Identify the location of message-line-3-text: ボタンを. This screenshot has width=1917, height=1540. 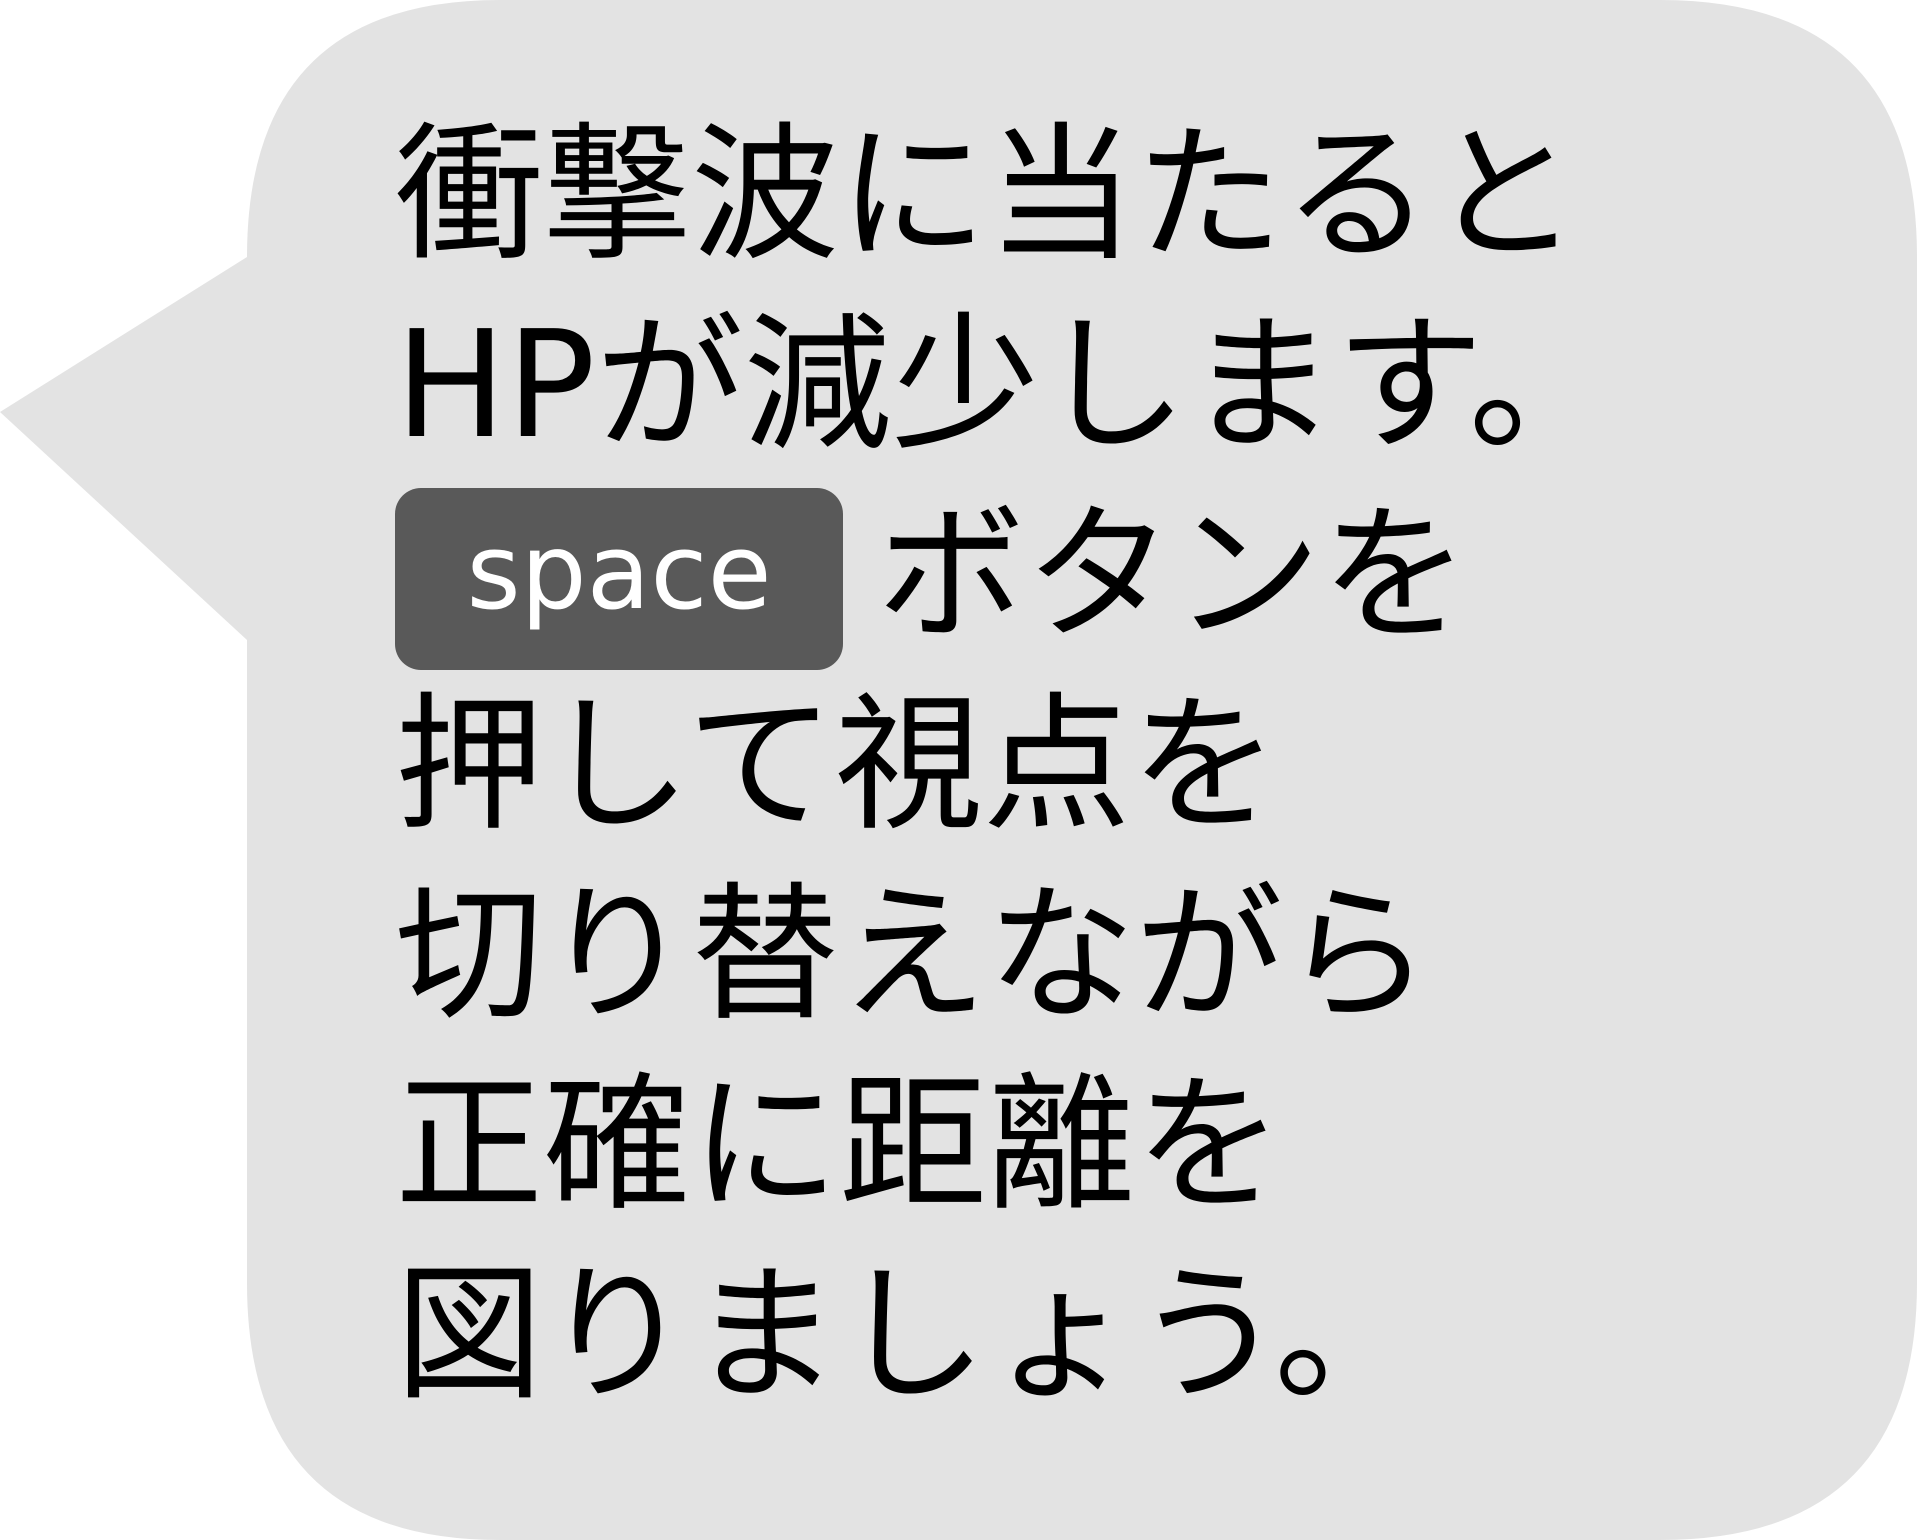
(1173, 575).